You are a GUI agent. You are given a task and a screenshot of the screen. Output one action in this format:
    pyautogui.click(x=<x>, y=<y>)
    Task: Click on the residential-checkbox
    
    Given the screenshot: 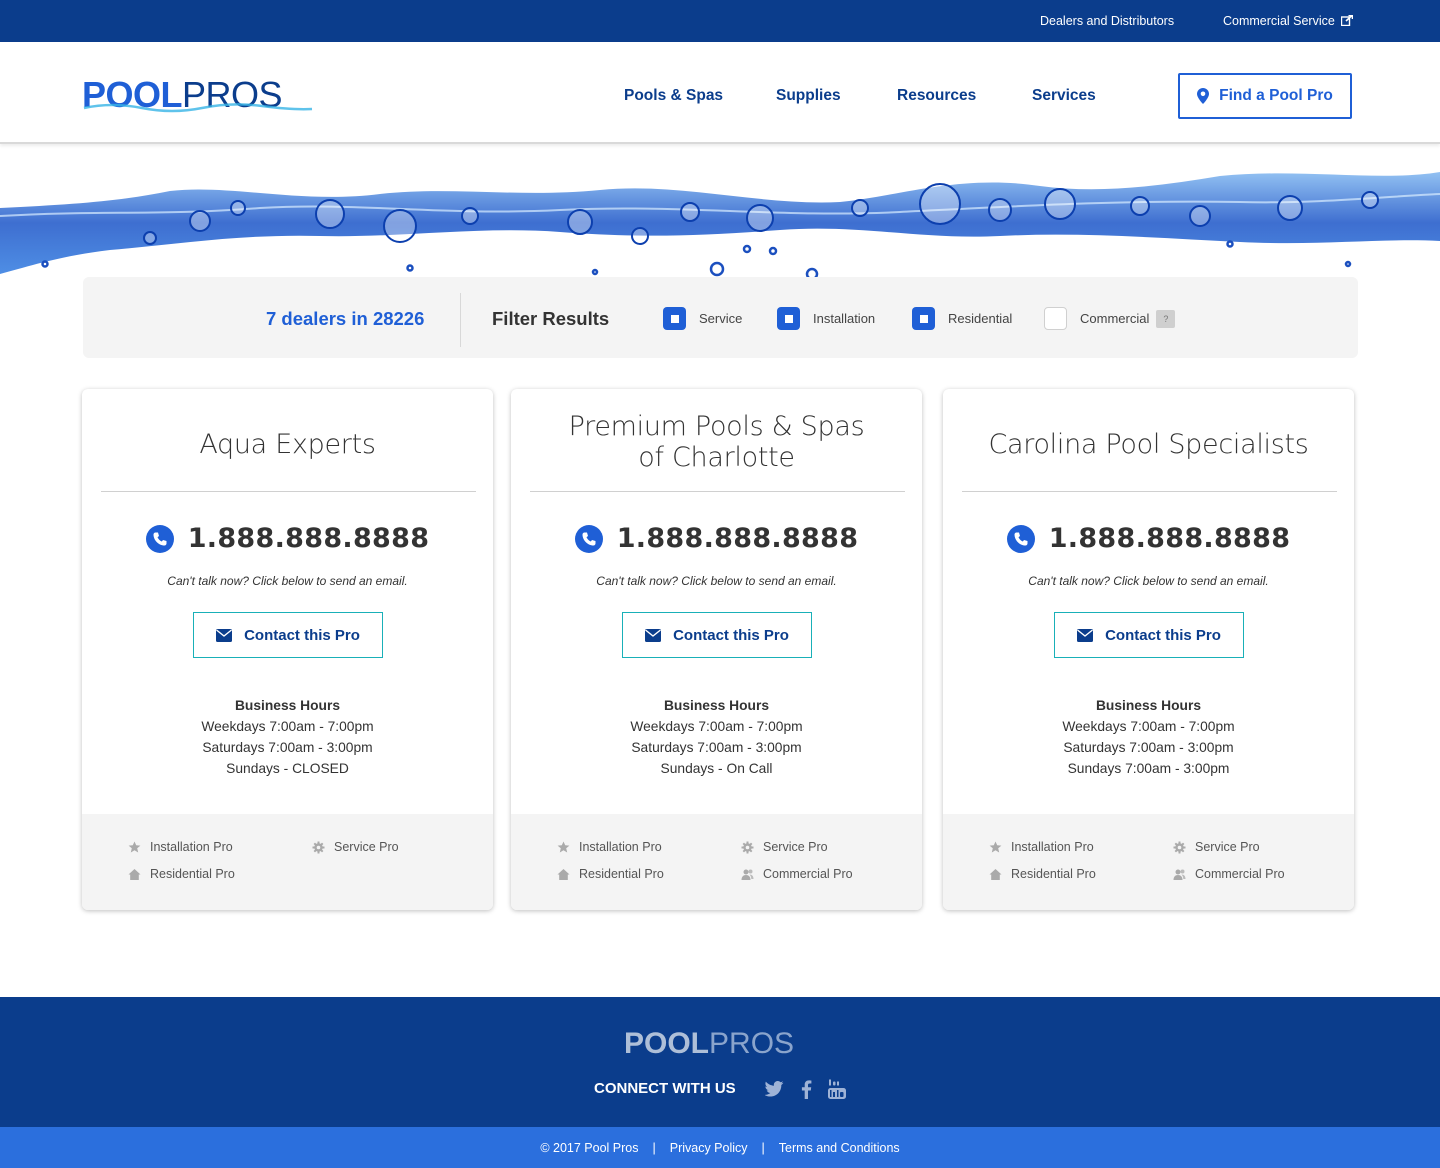 What is the action you would take?
    pyautogui.click(x=923, y=318)
    